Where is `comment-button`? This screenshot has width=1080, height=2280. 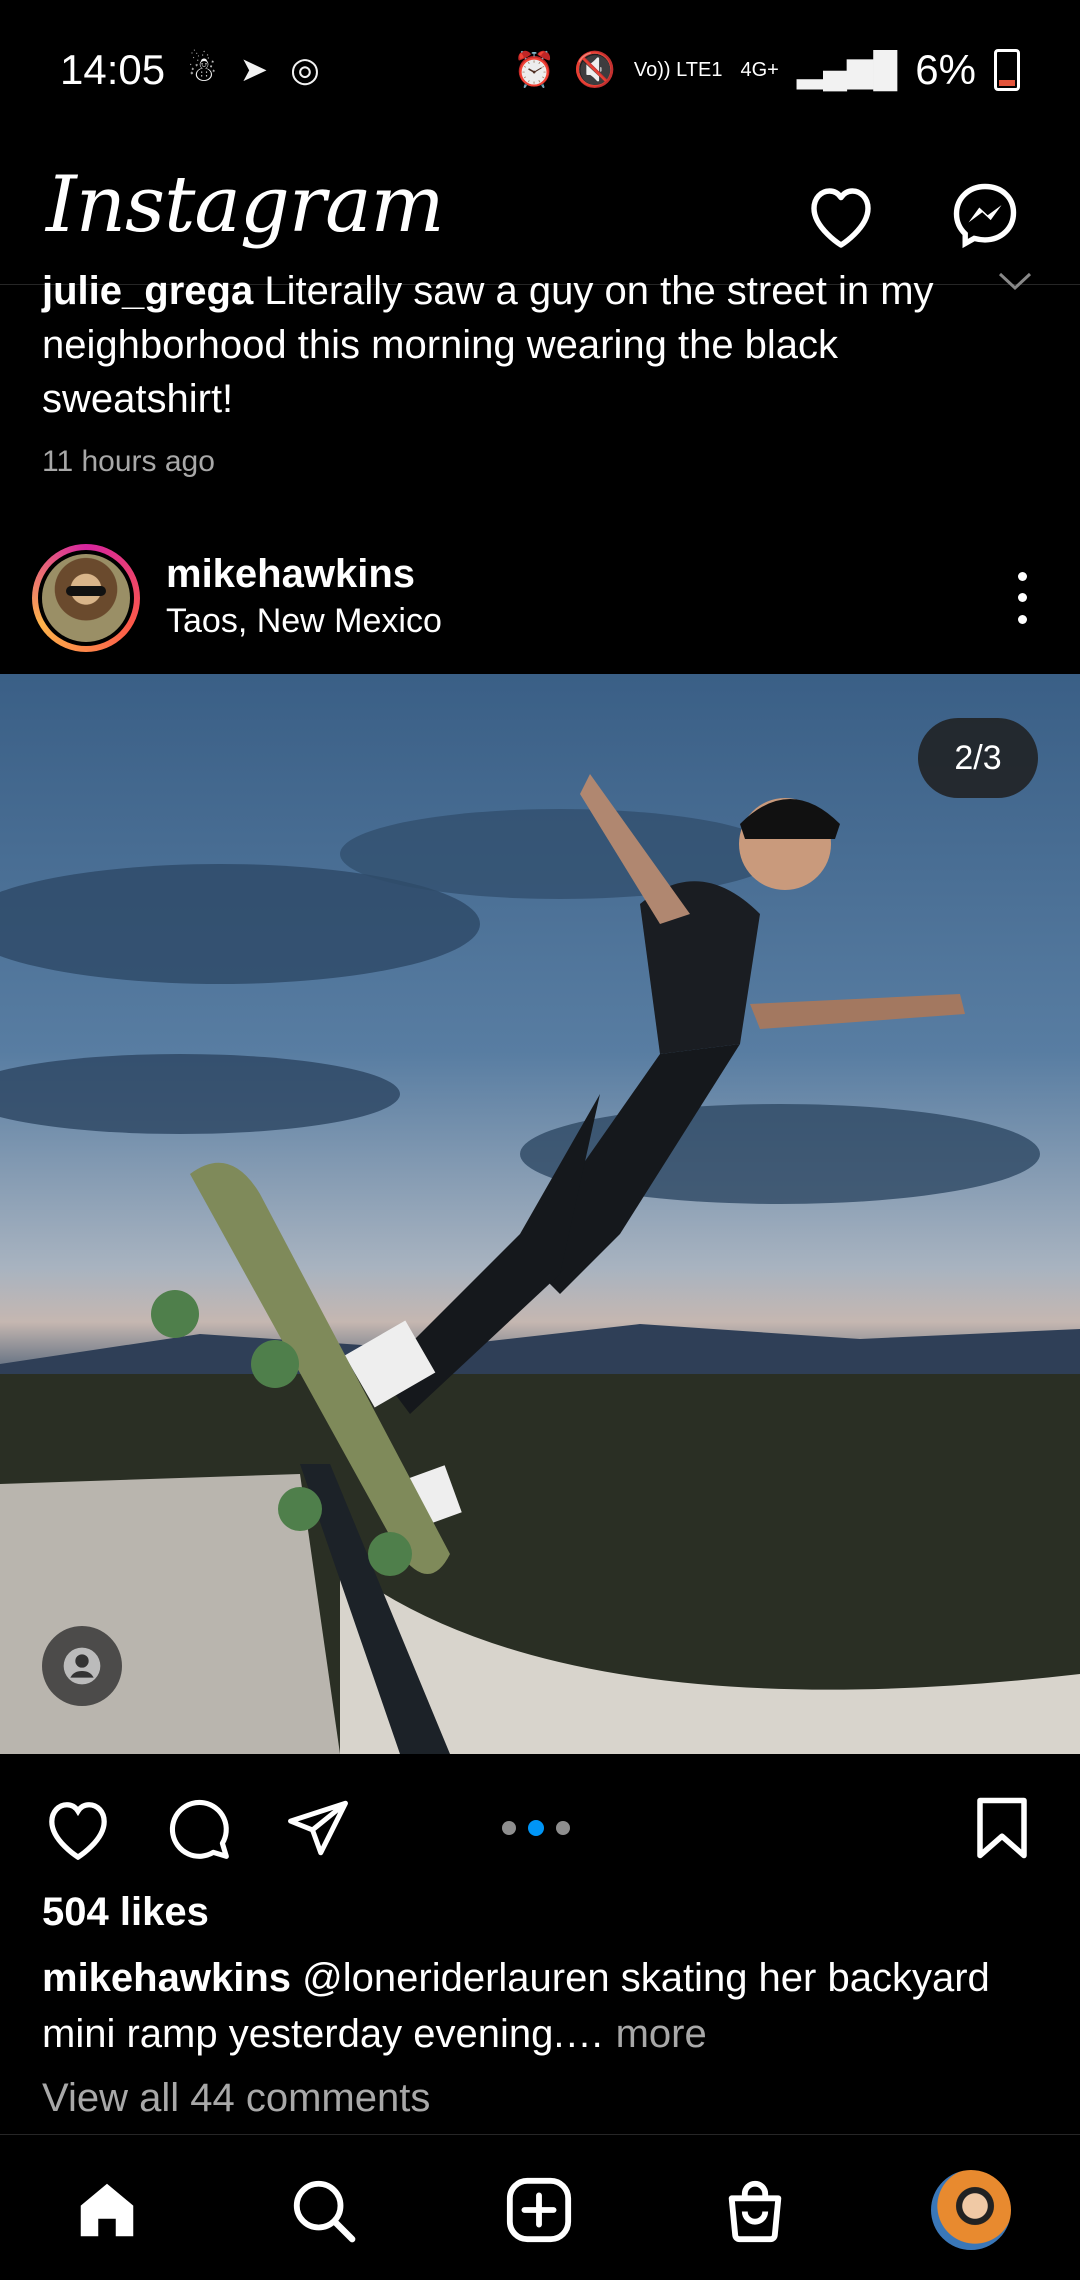
comment-button is located at coordinates (198, 1828).